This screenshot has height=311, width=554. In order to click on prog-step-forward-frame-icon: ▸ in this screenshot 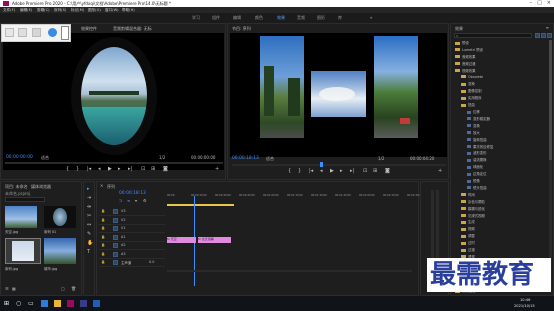, I will do `click(341, 171)`.